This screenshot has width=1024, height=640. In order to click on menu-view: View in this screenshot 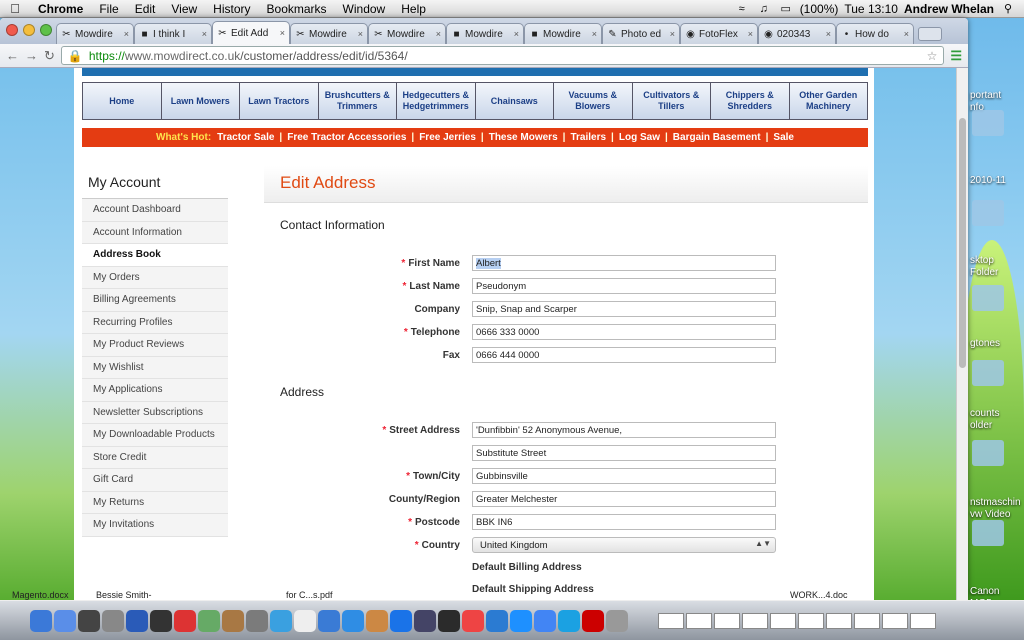, I will do `click(184, 9)`.